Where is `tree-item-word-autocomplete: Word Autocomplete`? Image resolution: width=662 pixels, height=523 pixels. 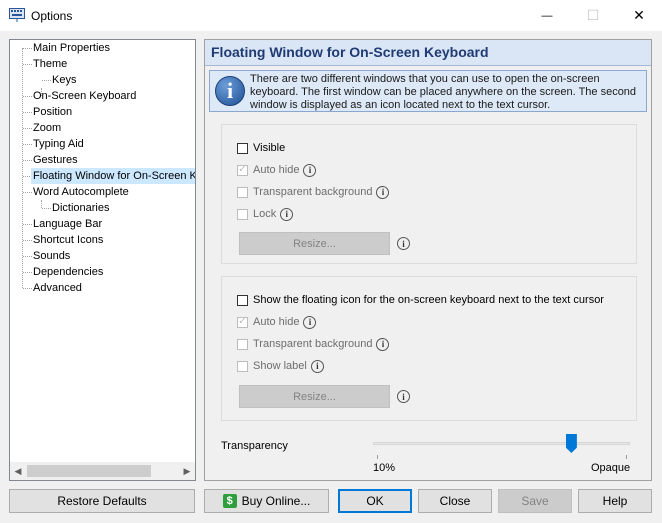
tree-item-word-autocomplete: Word Autocomplete is located at coordinates (81, 192).